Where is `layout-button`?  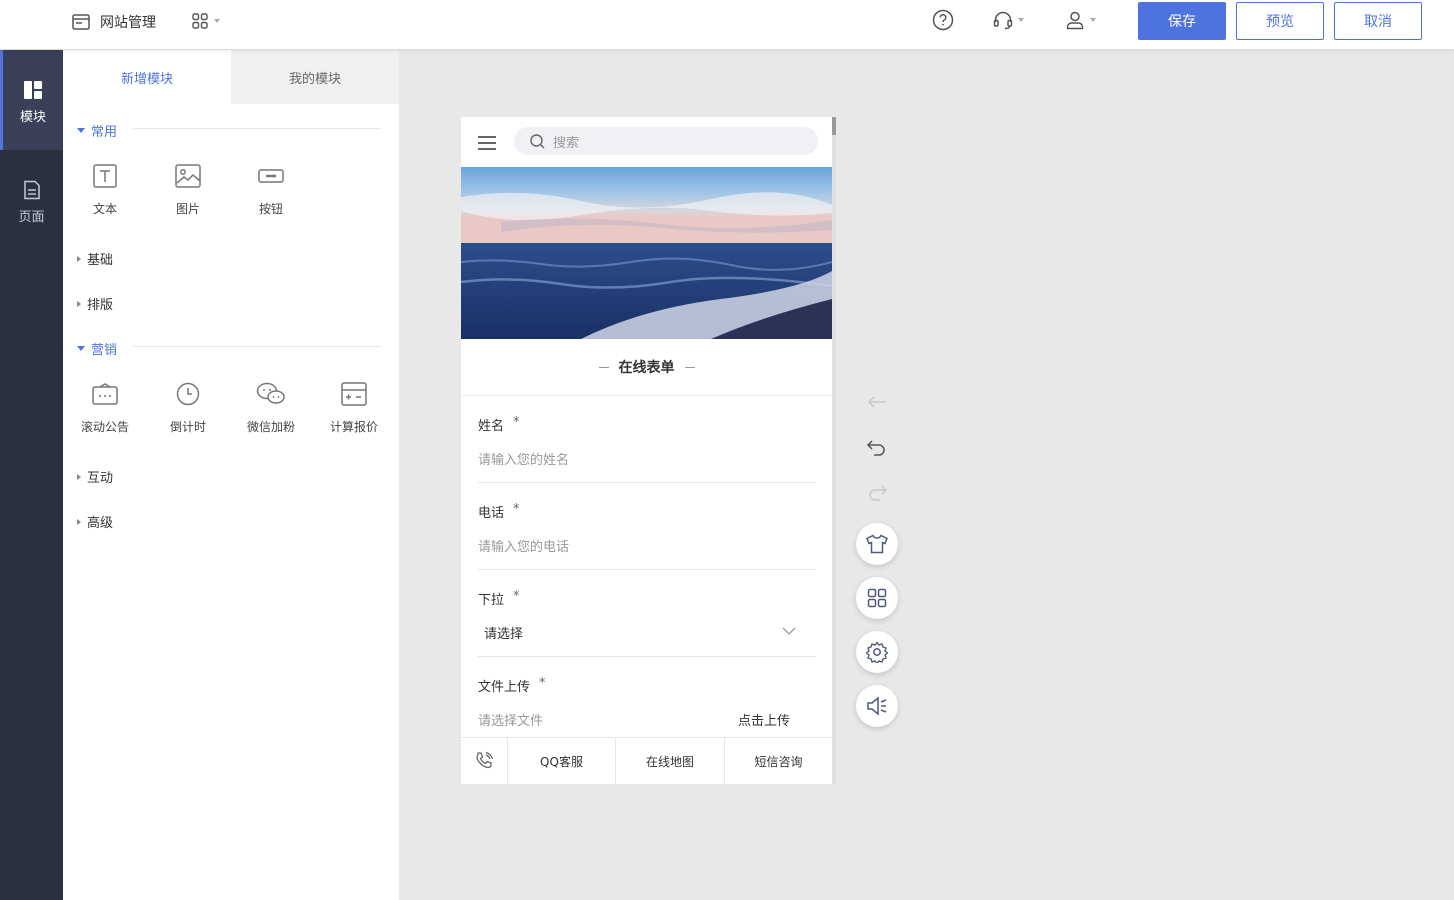 layout-button is located at coordinates (877, 598).